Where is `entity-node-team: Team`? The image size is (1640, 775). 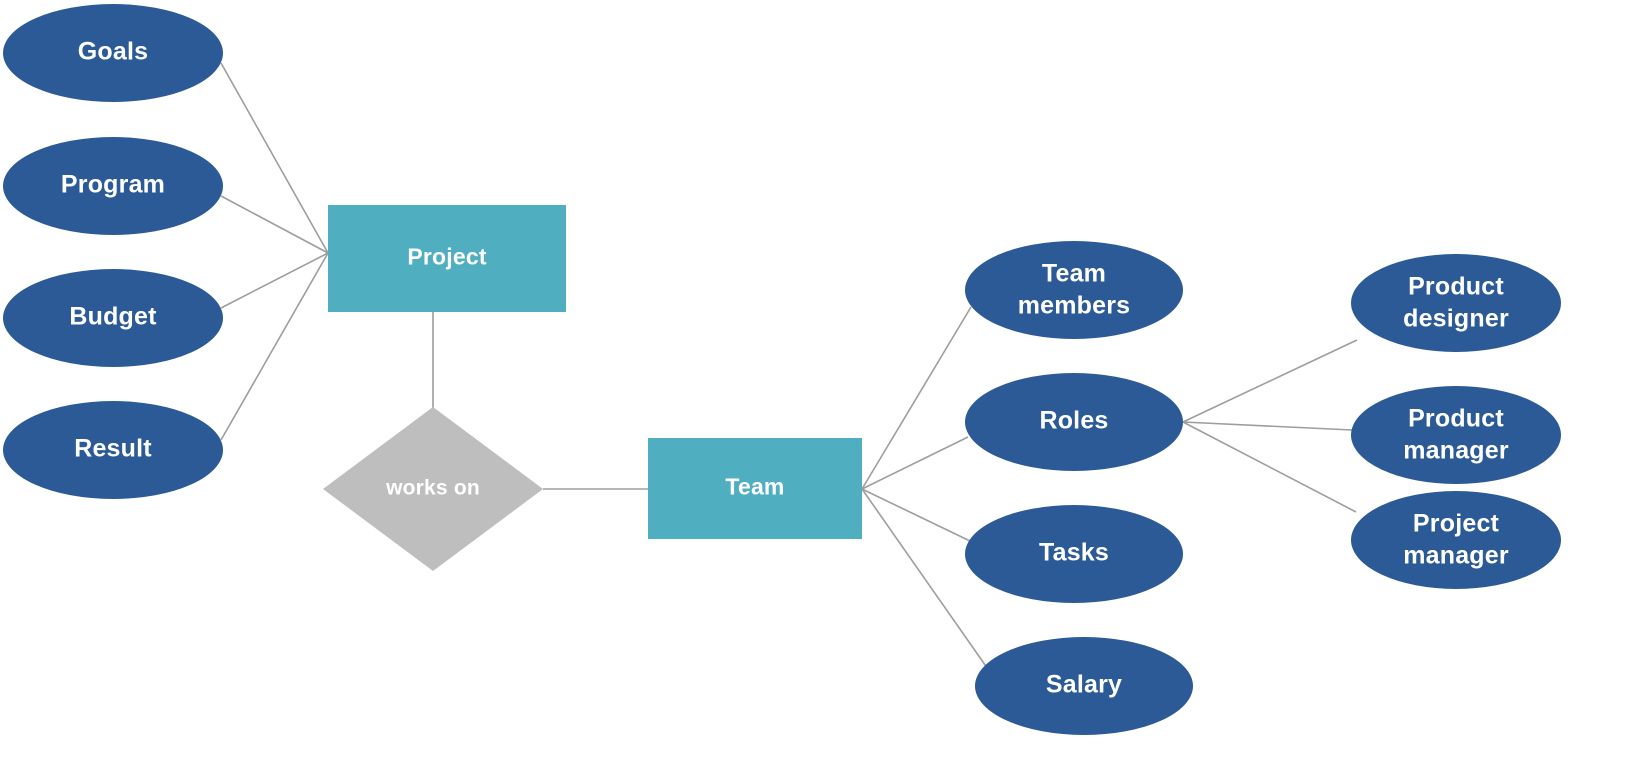 entity-node-team: Team is located at coordinates (755, 488).